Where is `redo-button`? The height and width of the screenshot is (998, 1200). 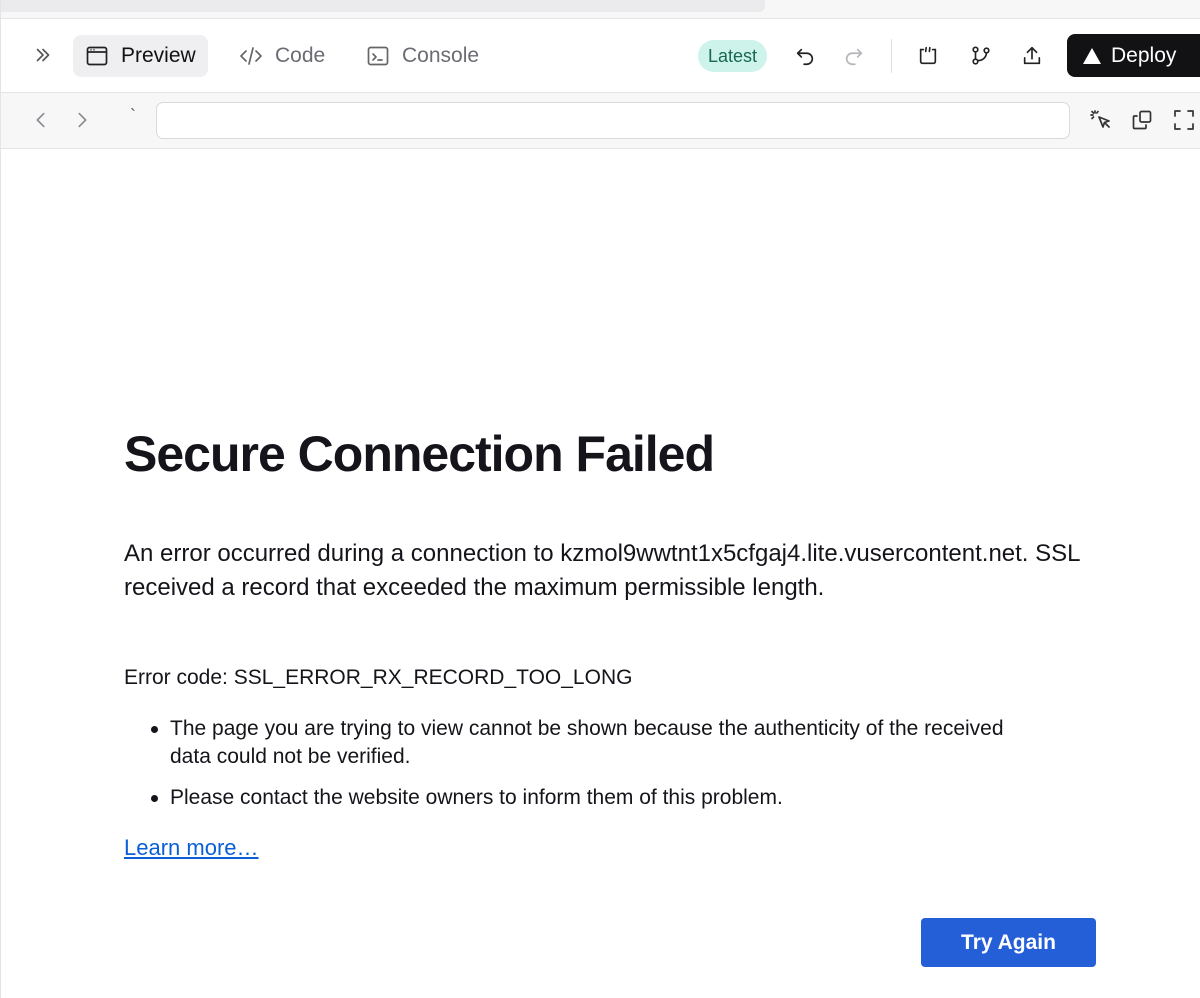 redo-button is located at coordinates (854, 56).